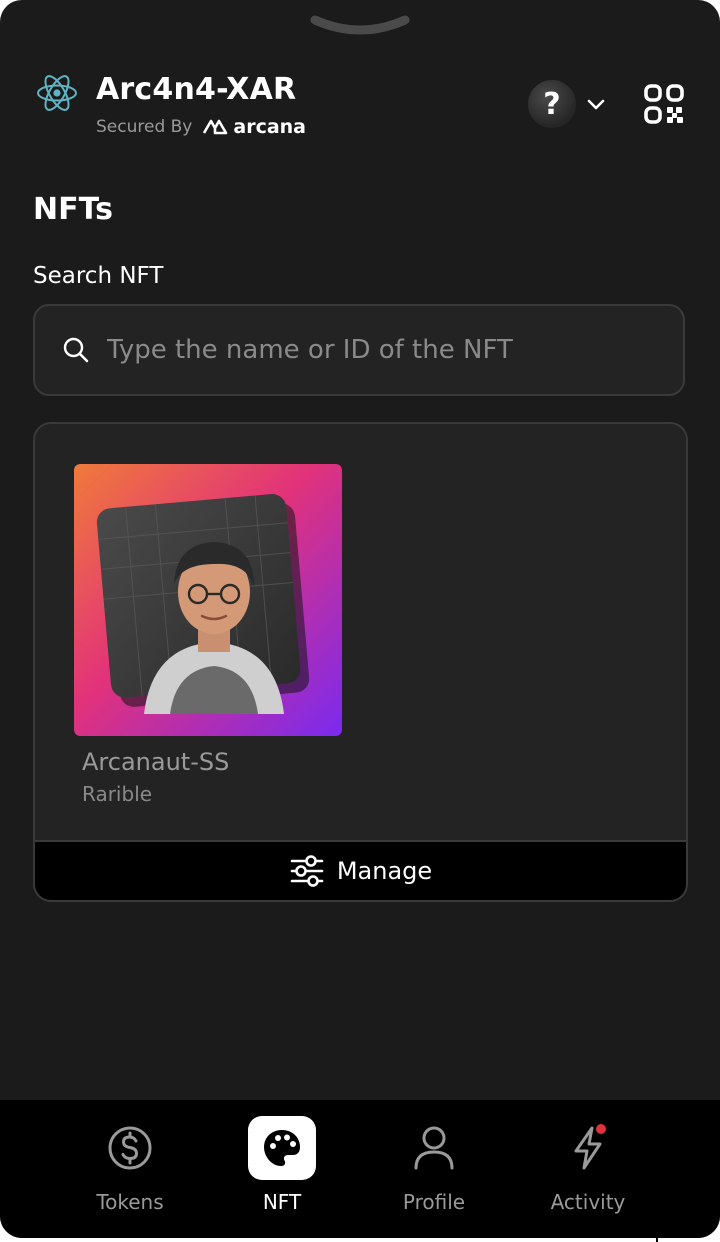 The image size is (720, 1242). I want to click on bottom-nav: Tokens NFT Profile Activity, so click(360, 1169).